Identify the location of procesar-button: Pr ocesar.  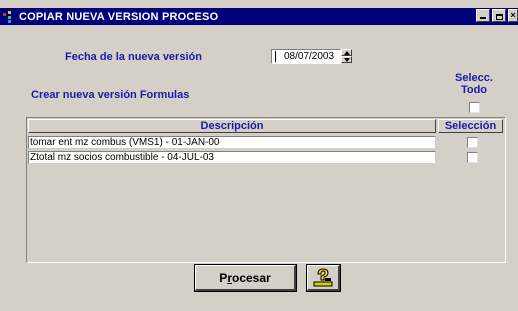
(245, 278).